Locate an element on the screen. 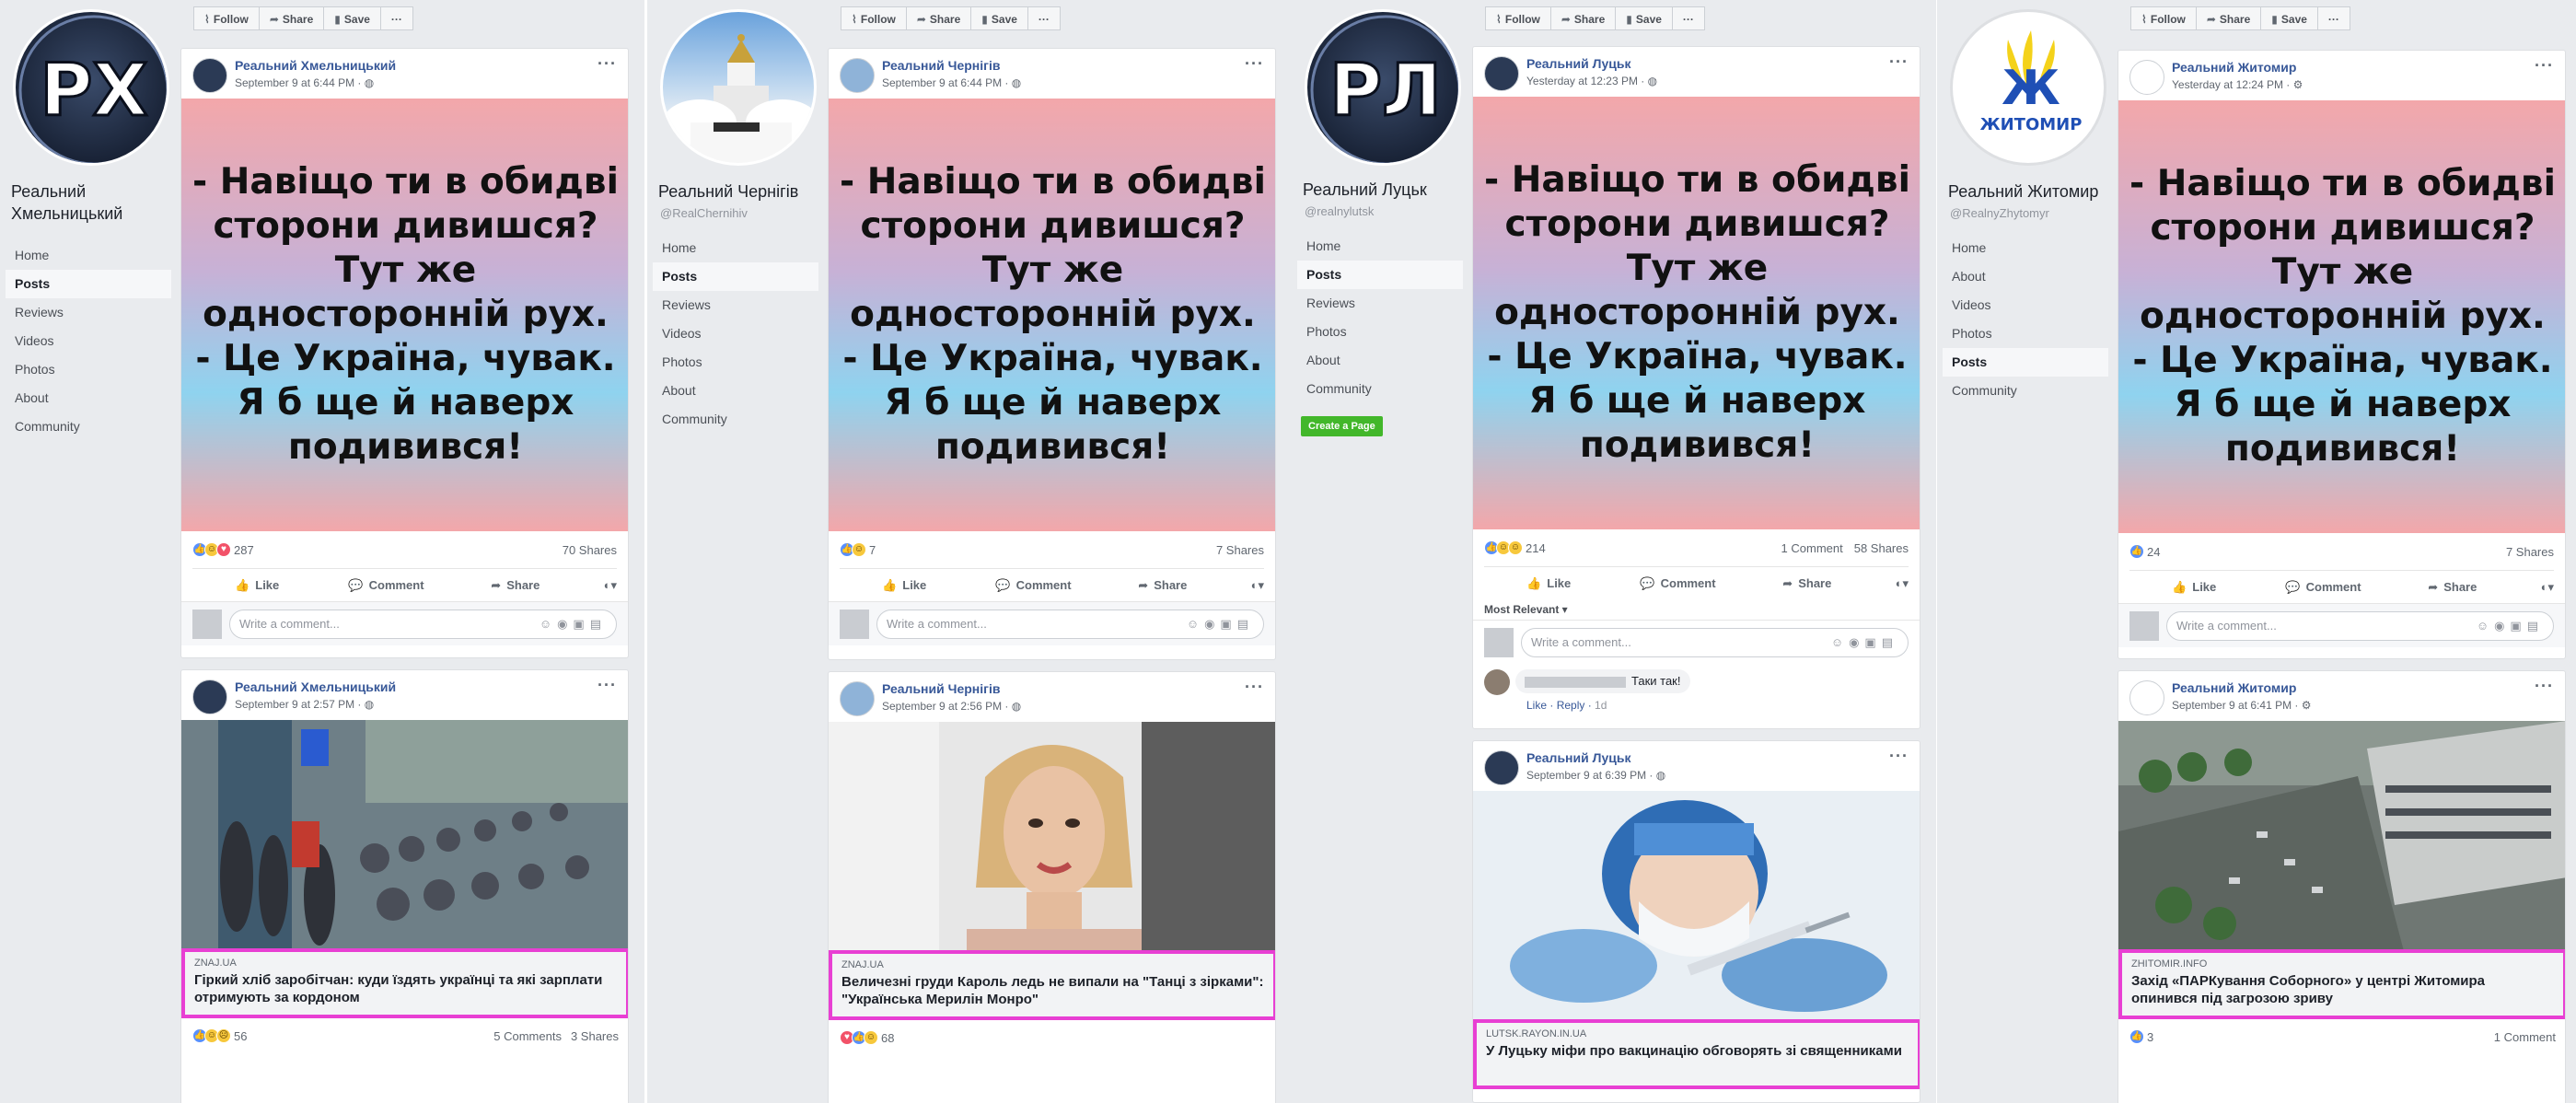 The width and height of the screenshot is (2576, 1103). comment-count: 5 Comments is located at coordinates (527, 1036).